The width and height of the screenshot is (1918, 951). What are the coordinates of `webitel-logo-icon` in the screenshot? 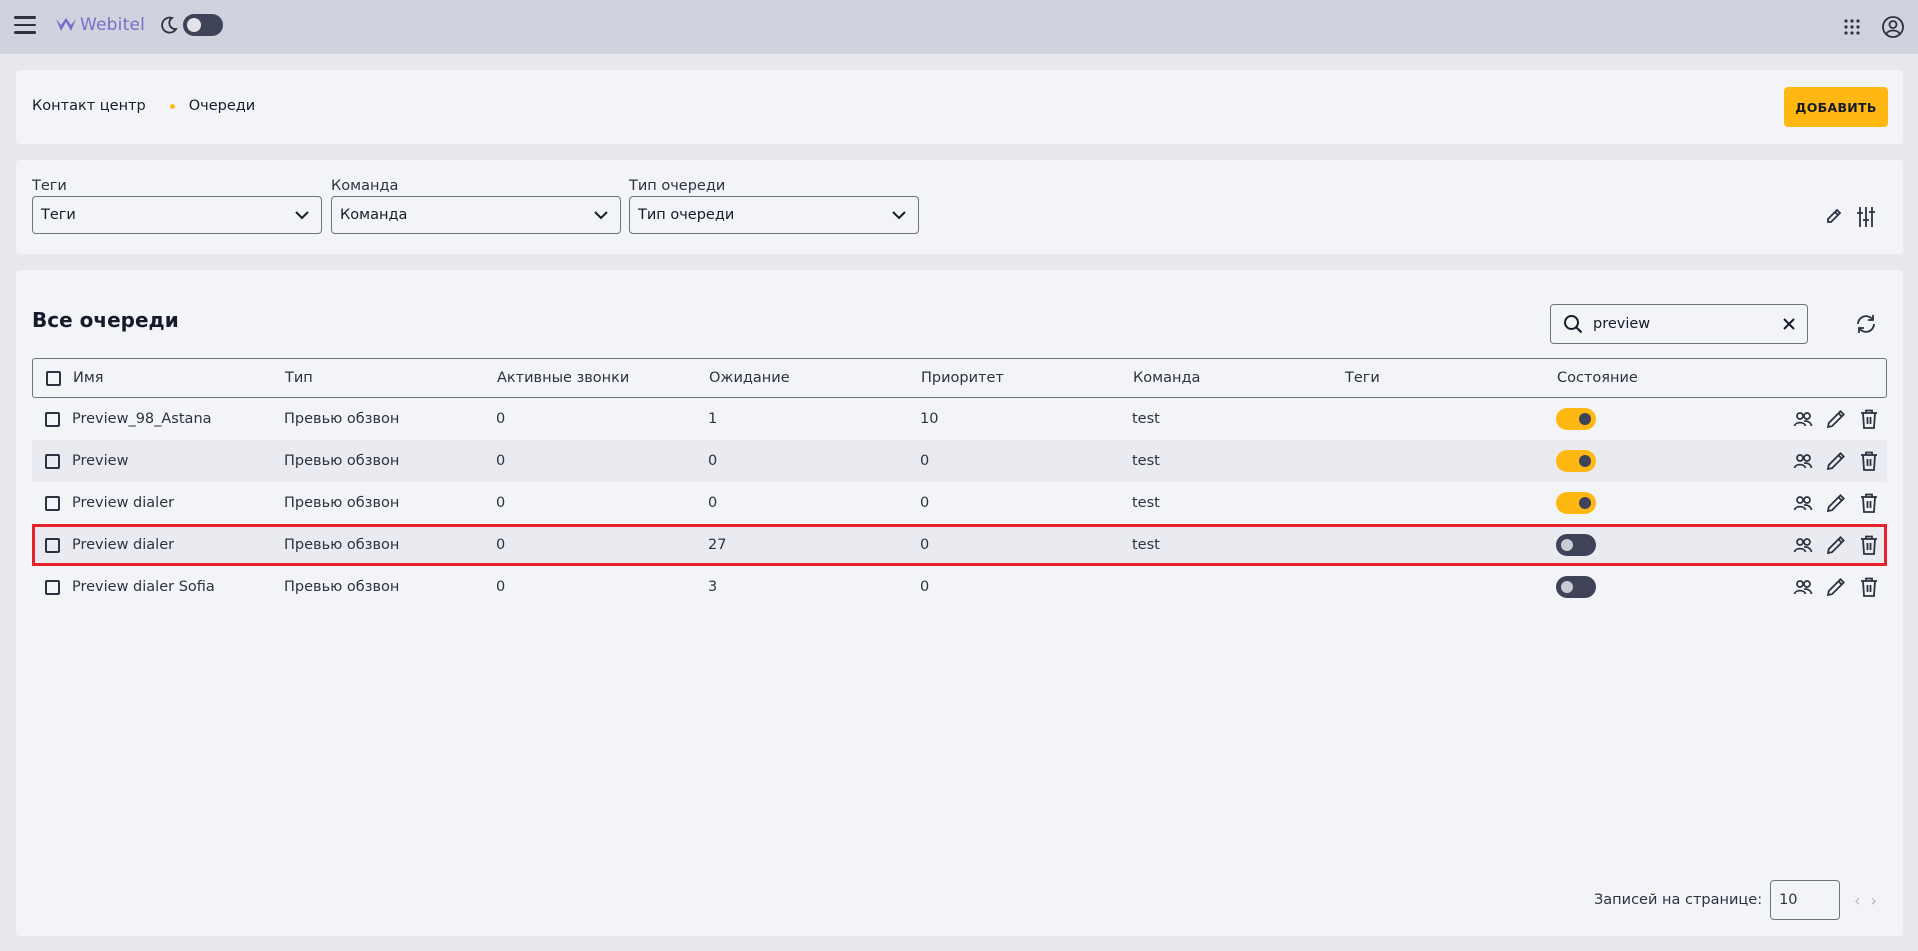 It's located at (66, 24).